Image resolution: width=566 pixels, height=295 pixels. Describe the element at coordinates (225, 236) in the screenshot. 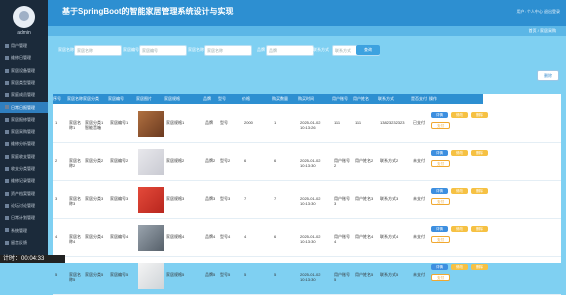

I see `table-cell: 型号4` at that location.